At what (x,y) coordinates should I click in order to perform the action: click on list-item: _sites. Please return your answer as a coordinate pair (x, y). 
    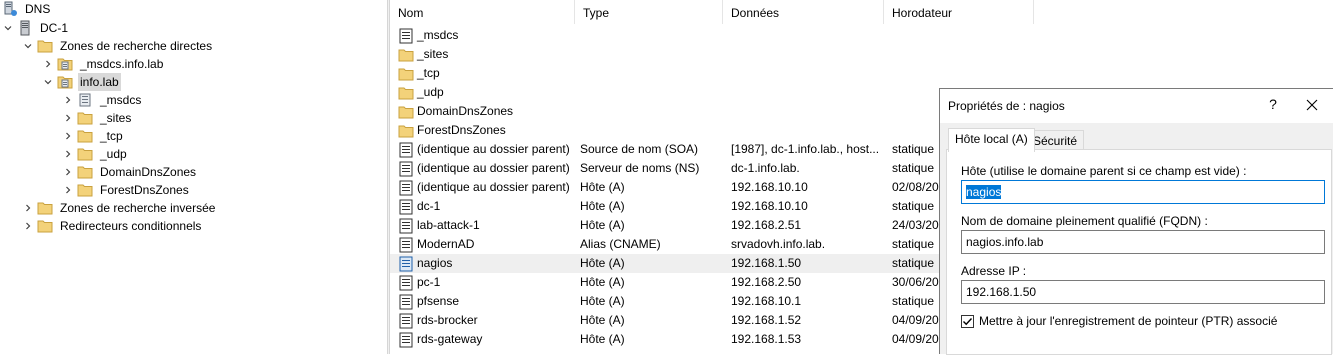
    Looking at the image, I should click on (861, 54).